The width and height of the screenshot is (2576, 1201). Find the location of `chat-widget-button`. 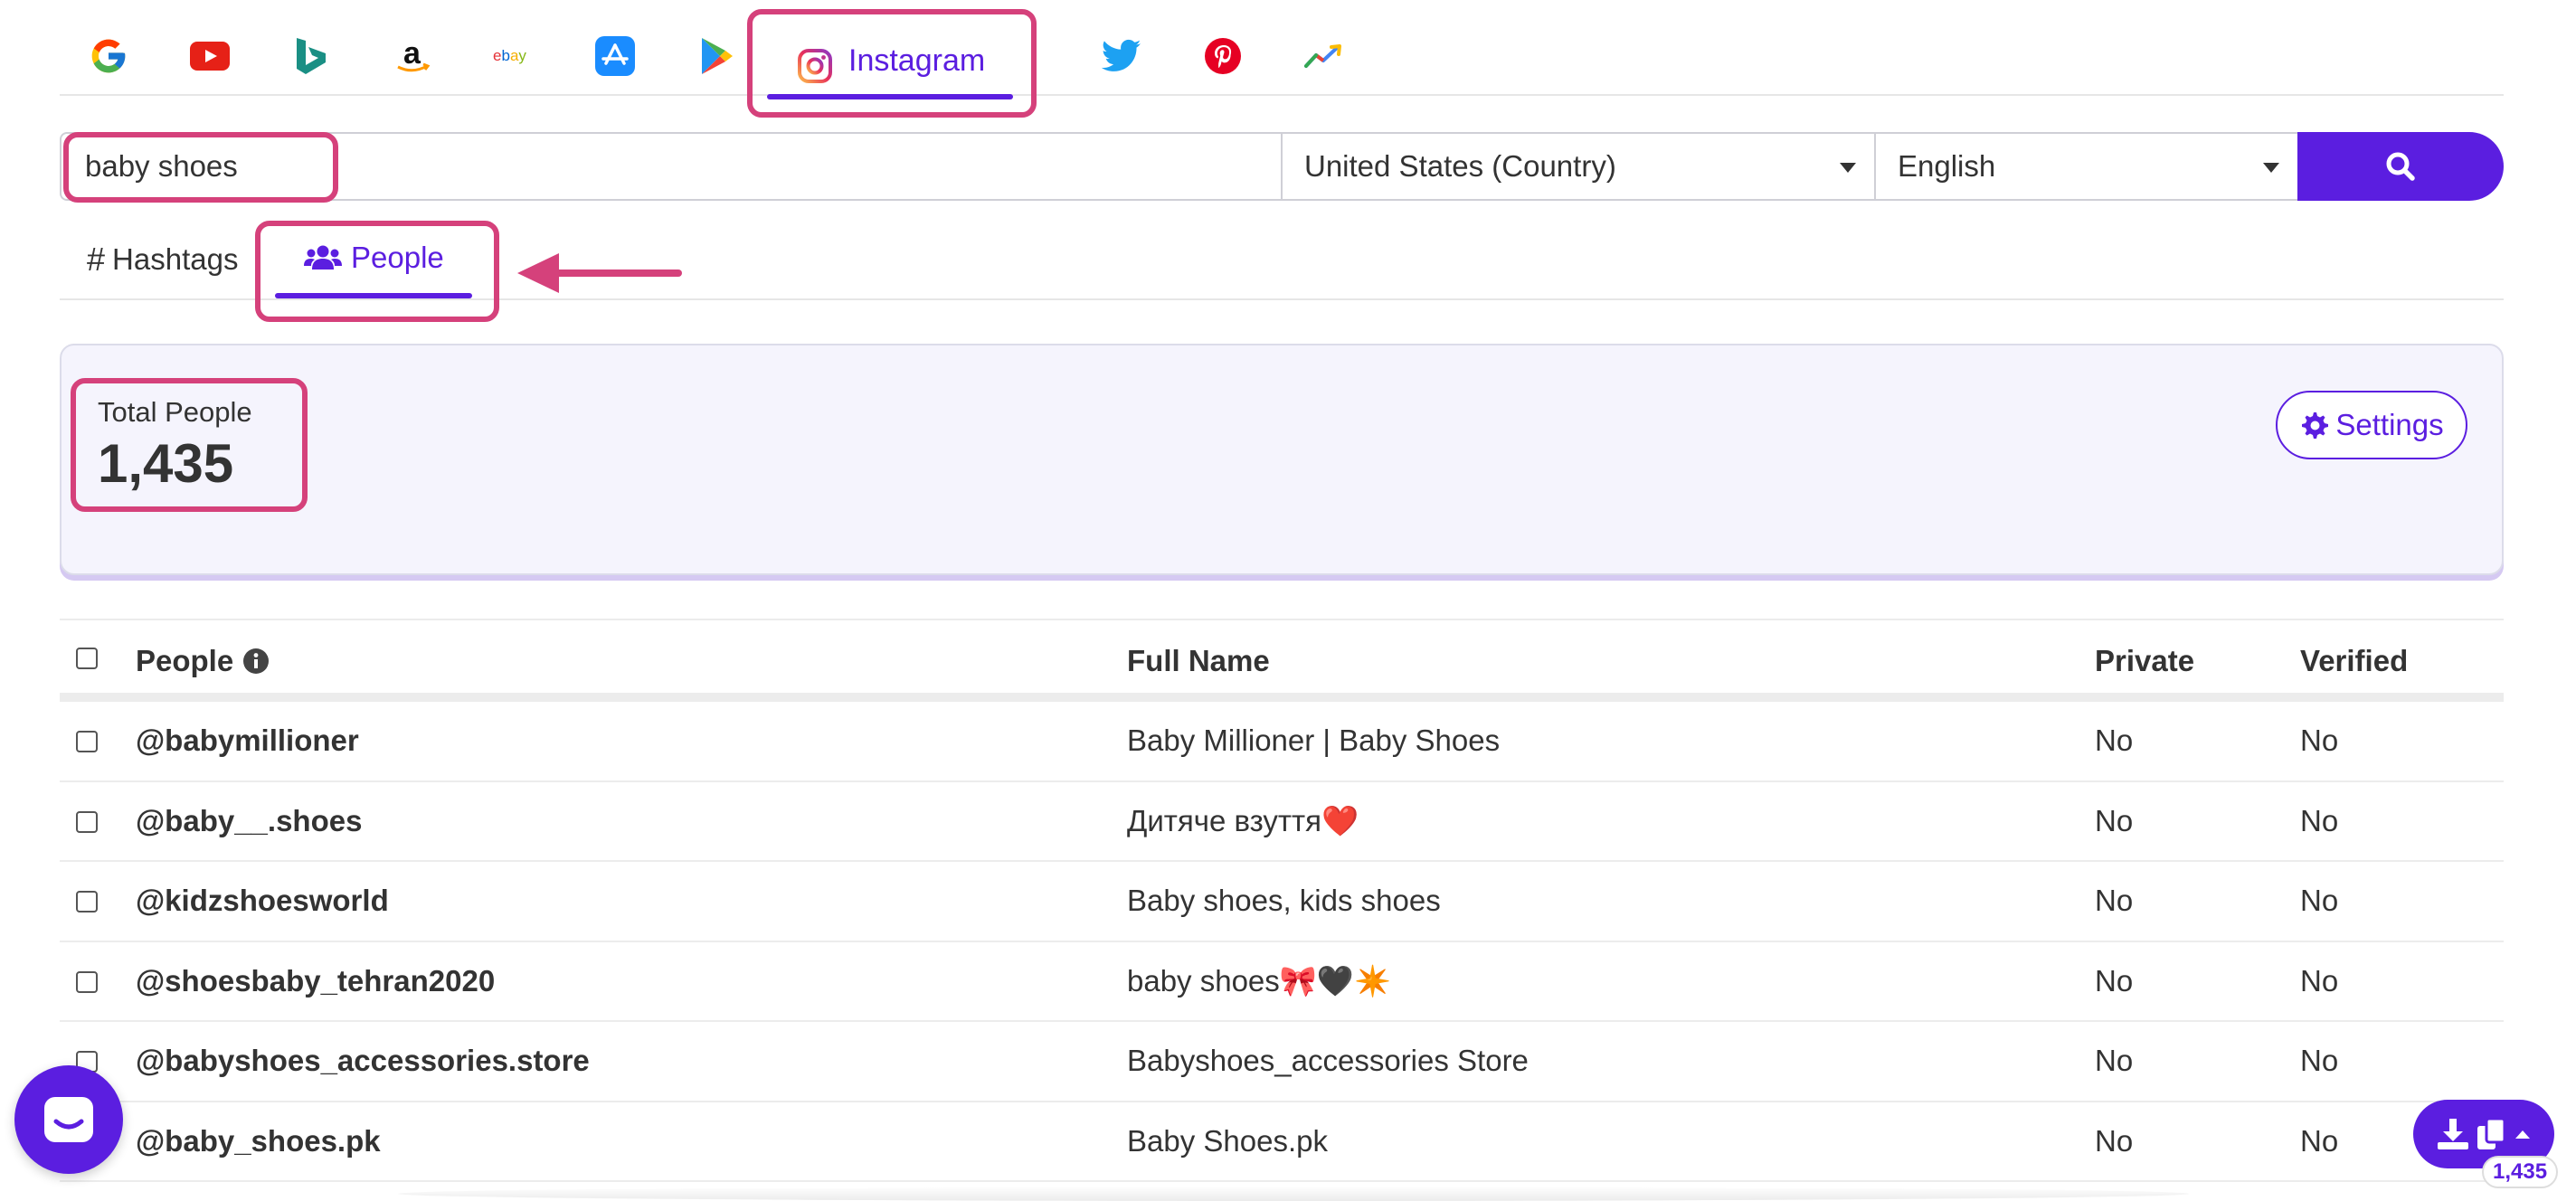

chat-widget-button is located at coordinates (68, 1120).